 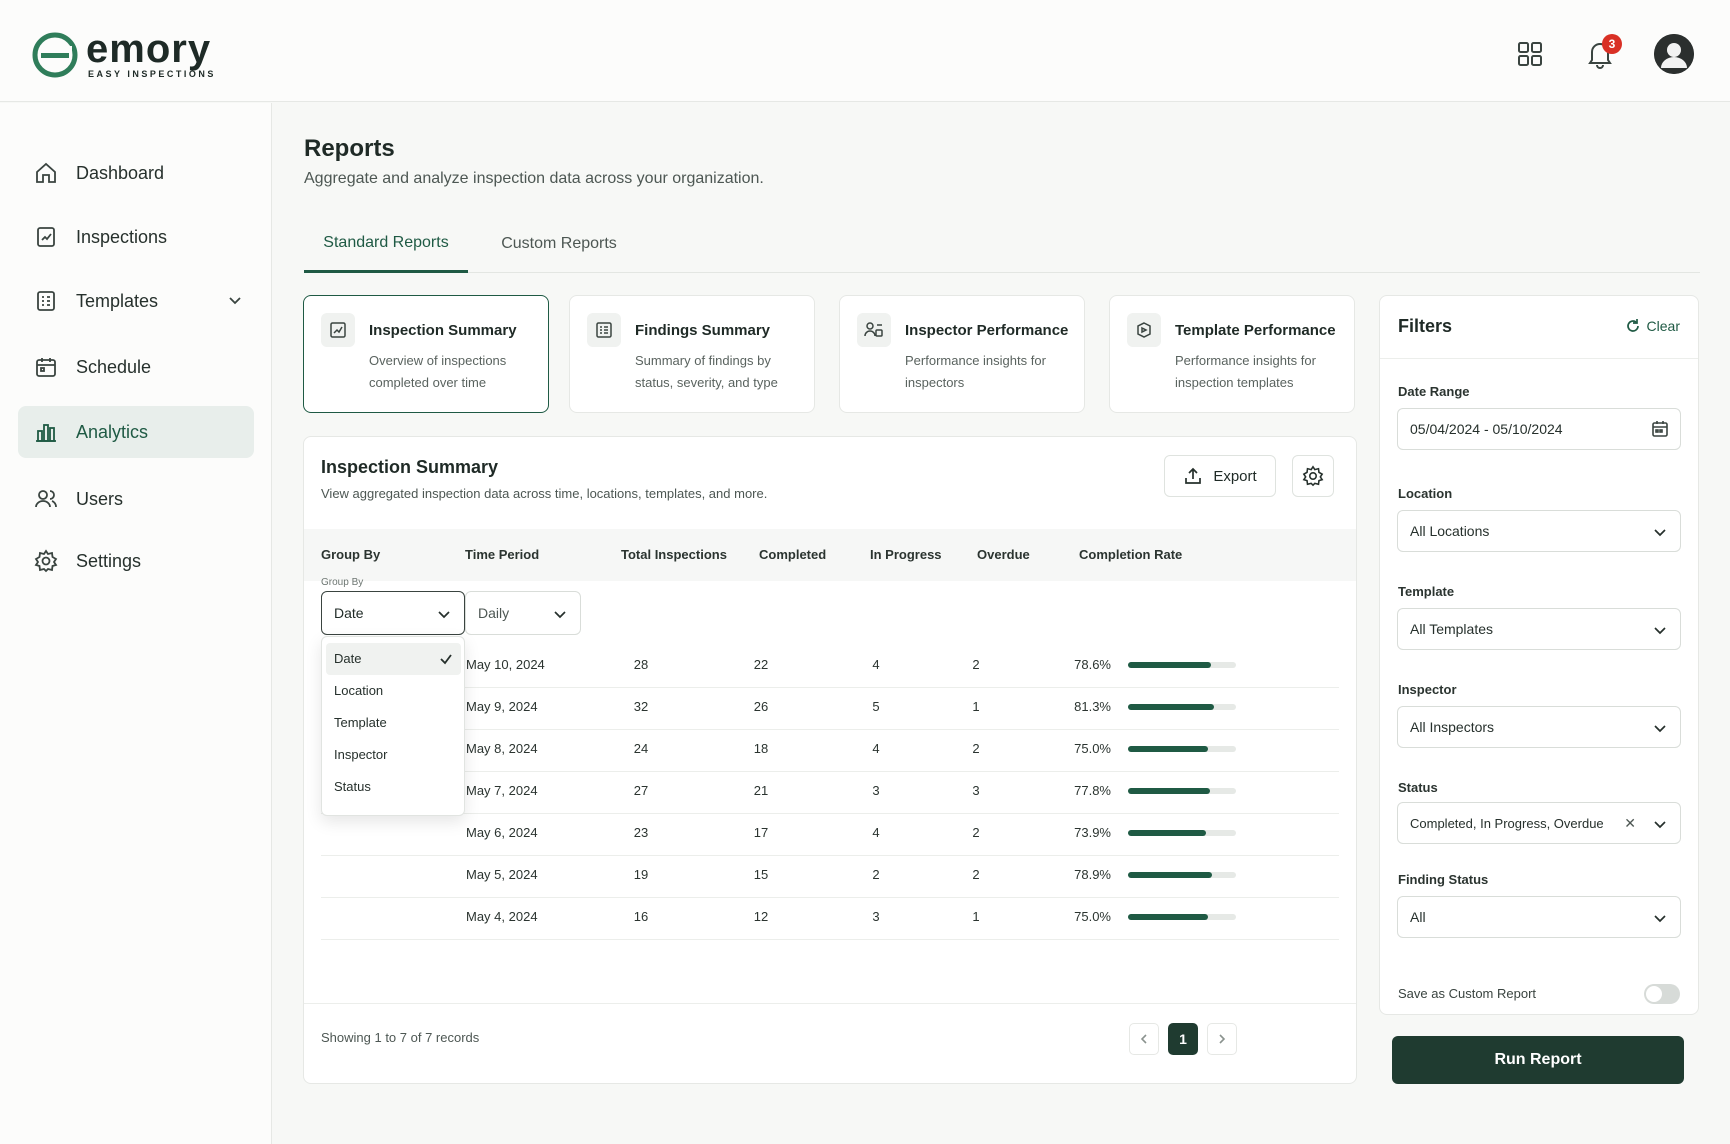 What do you see at coordinates (876, 874) in the screenshot?
I see `cell-in-progress: 2` at bounding box center [876, 874].